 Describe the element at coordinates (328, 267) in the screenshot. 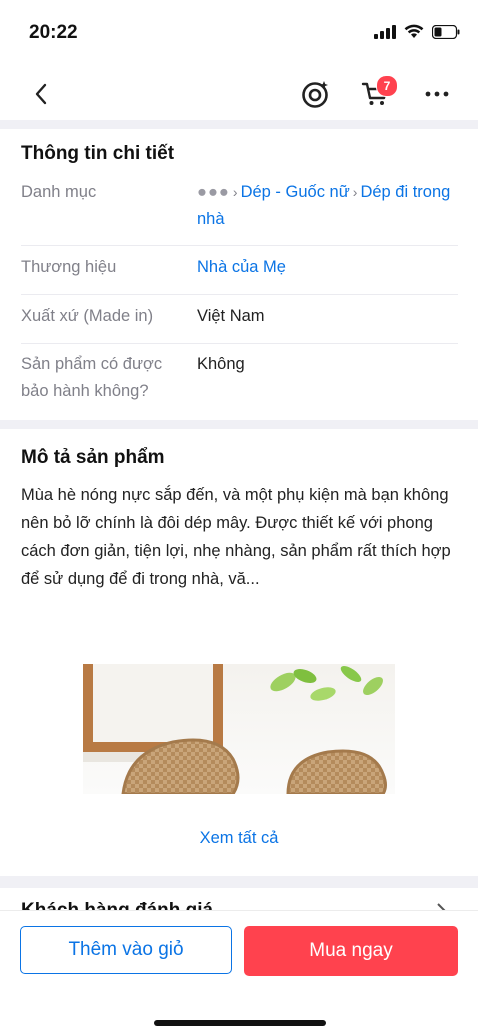

I see `brand-link: Nhà của Mẹ` at that location.